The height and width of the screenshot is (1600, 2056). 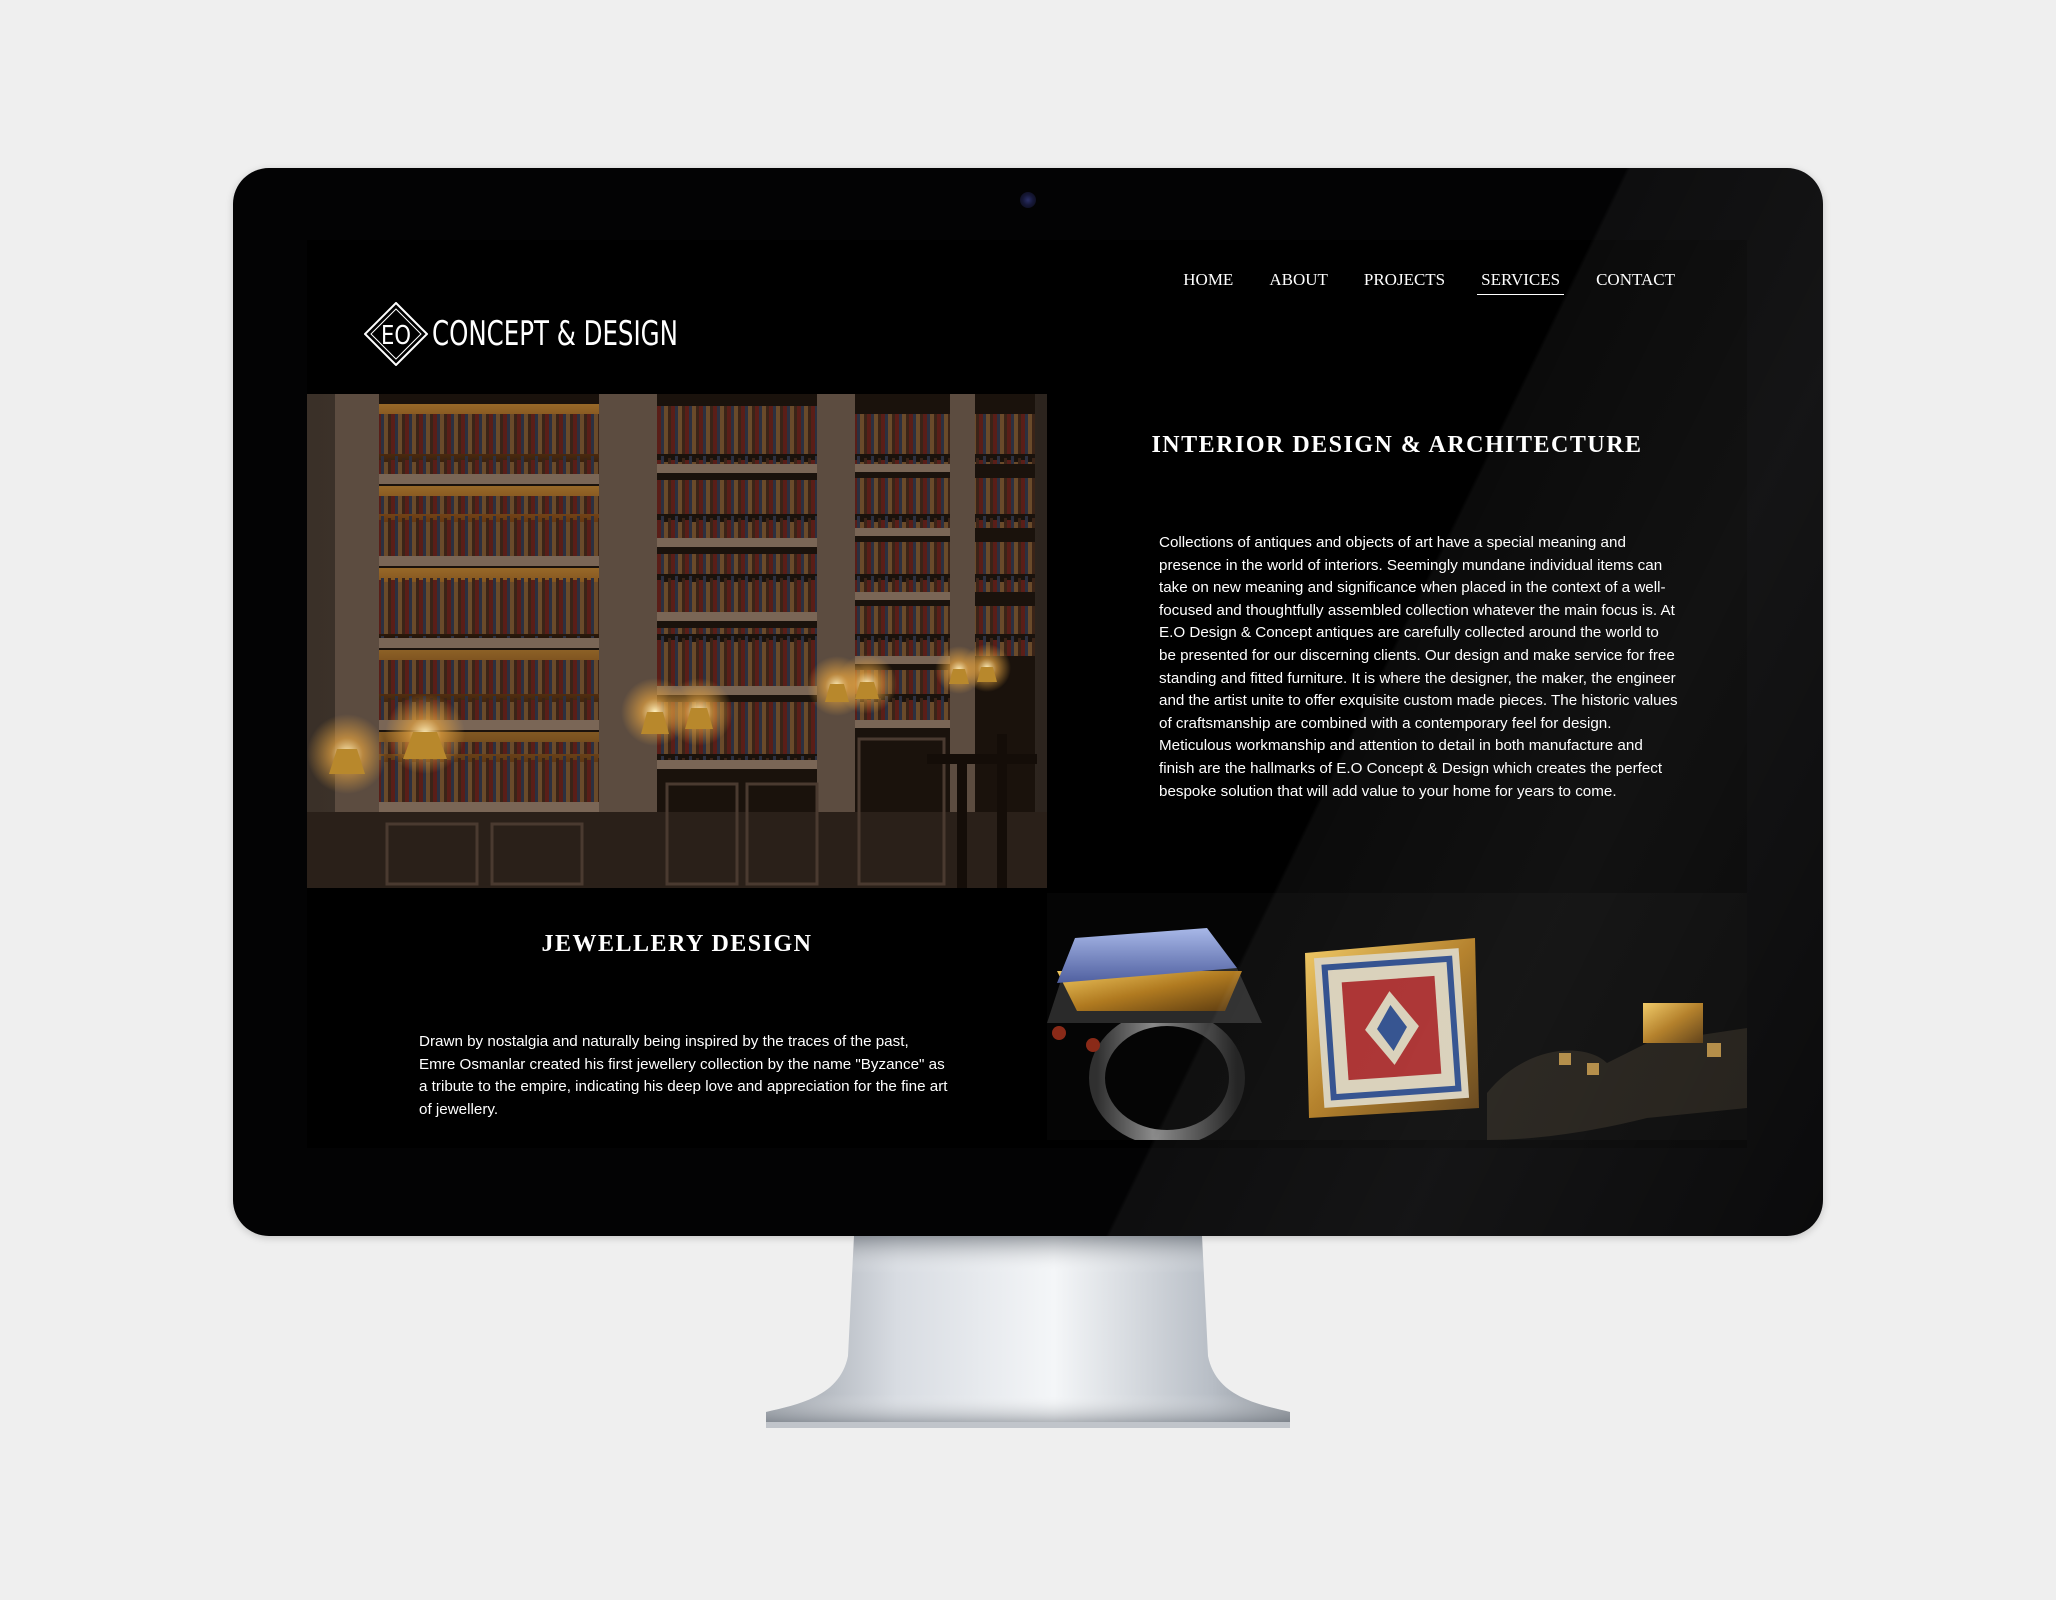 I want to click on main-nav: HOME ABOUT PROJECTS SERVICES CONTACT, so click(x=1429, y=282).